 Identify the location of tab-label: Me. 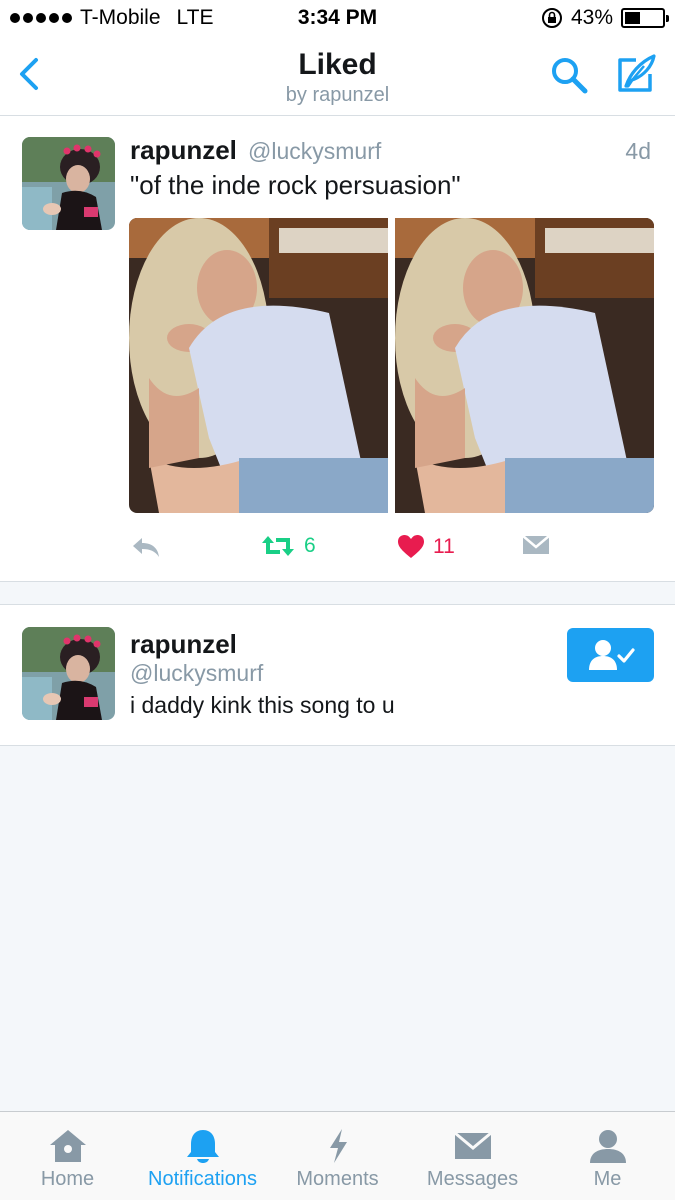
(607, 1179).